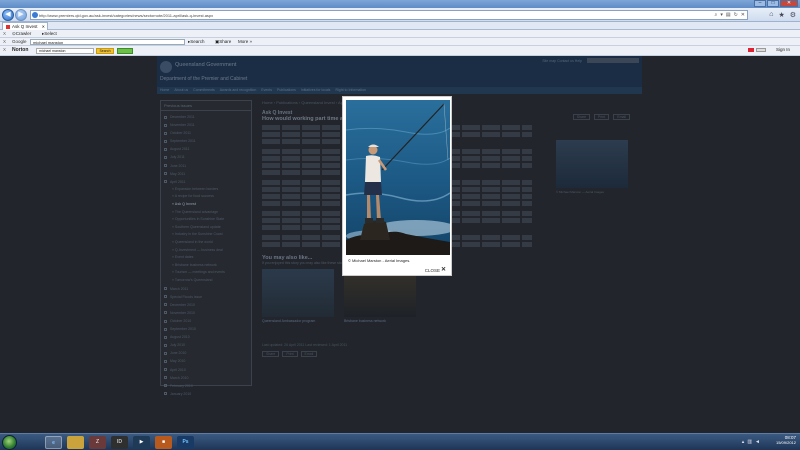 This screenshot has height=450, width=800. I want to click on sidebar-item: » Q-Investment — business deal, so click(206, 251).